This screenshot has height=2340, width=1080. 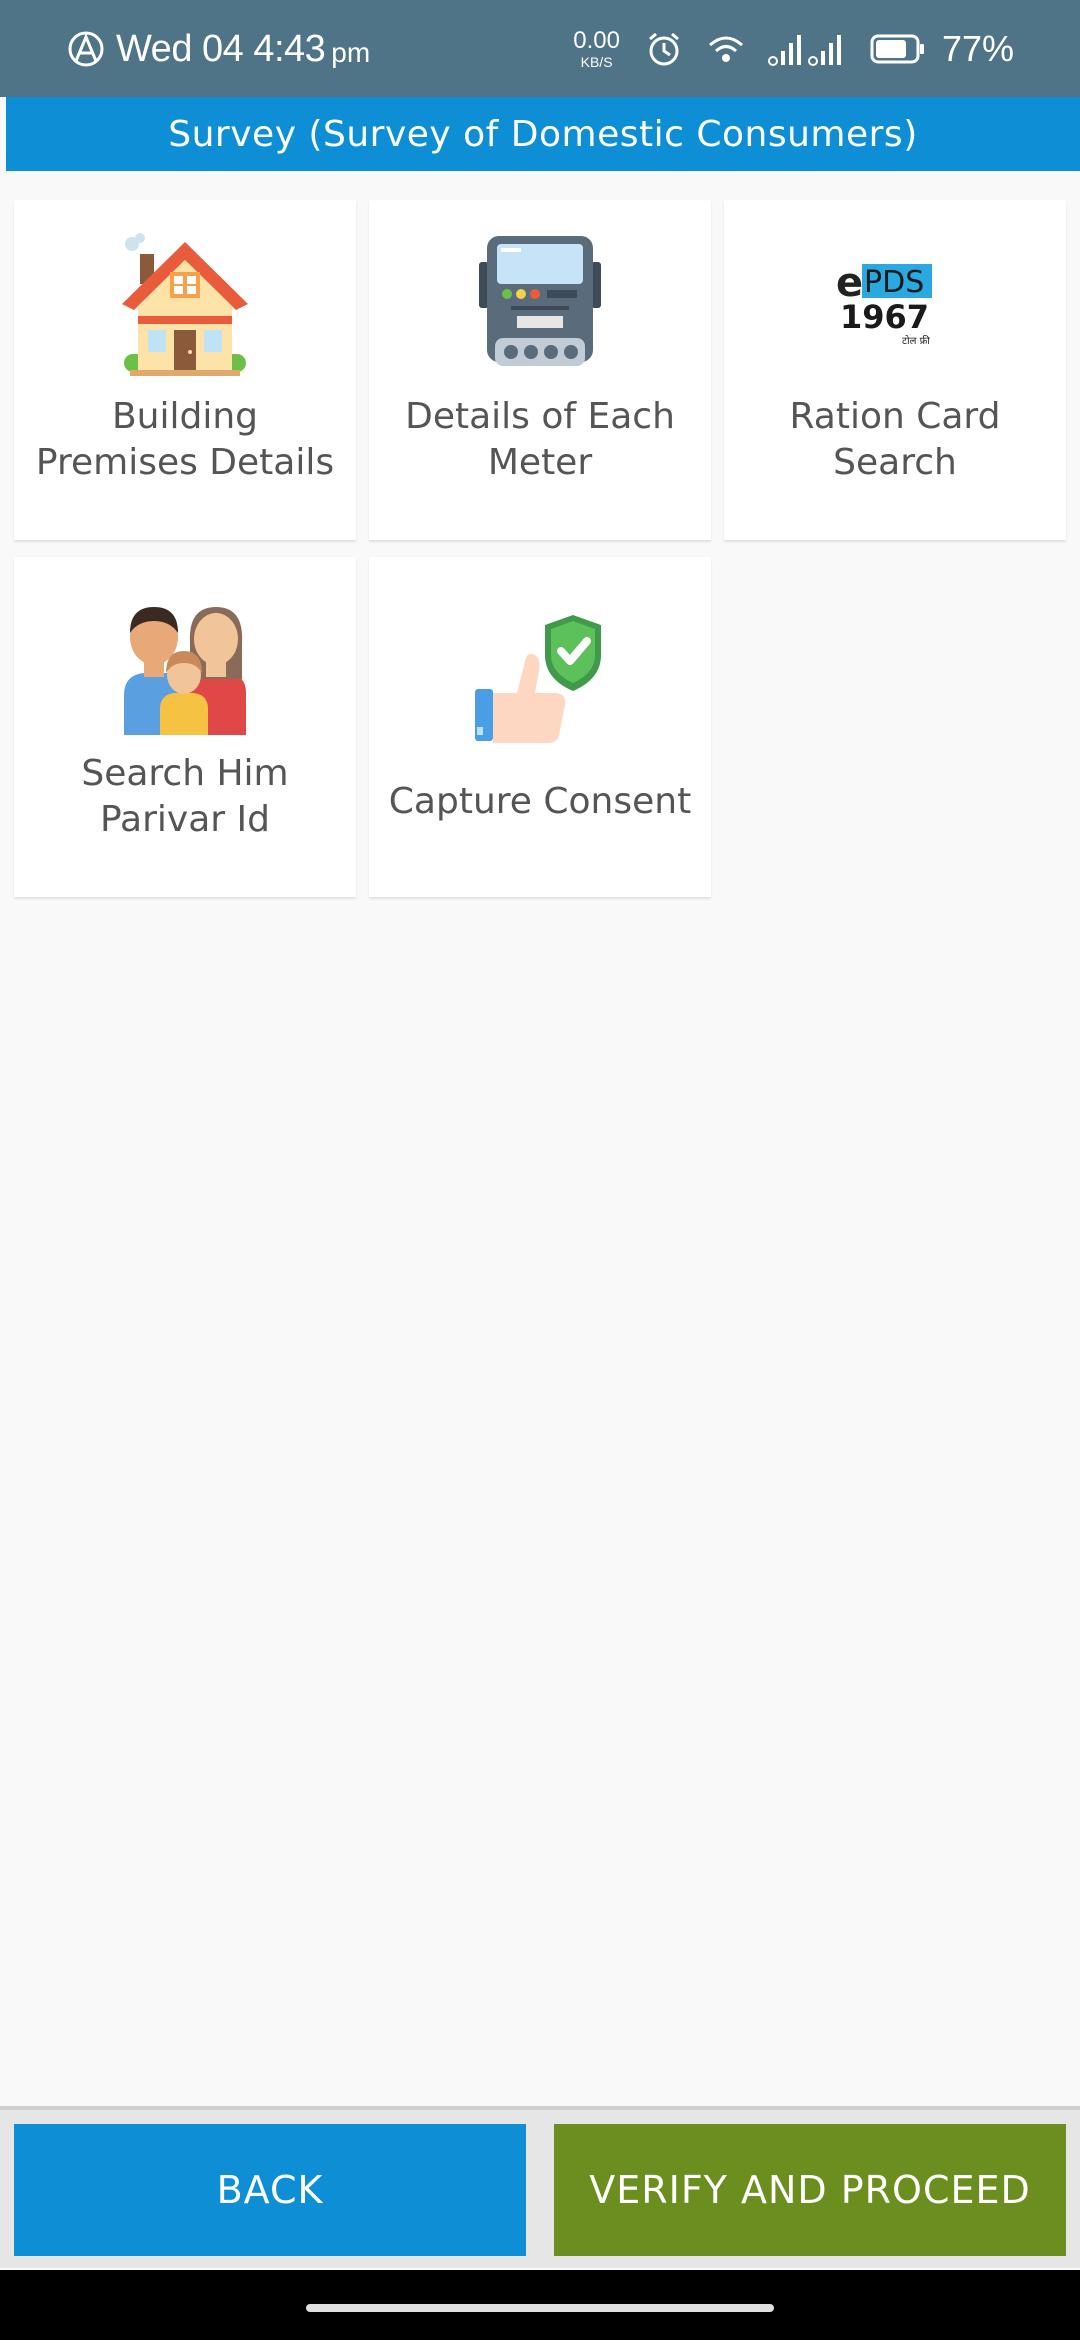 What do you see at coordinates (596, 62) in the screenshot?
I see `network-speed-unit: KB/S` at bounding box center [596, 62].